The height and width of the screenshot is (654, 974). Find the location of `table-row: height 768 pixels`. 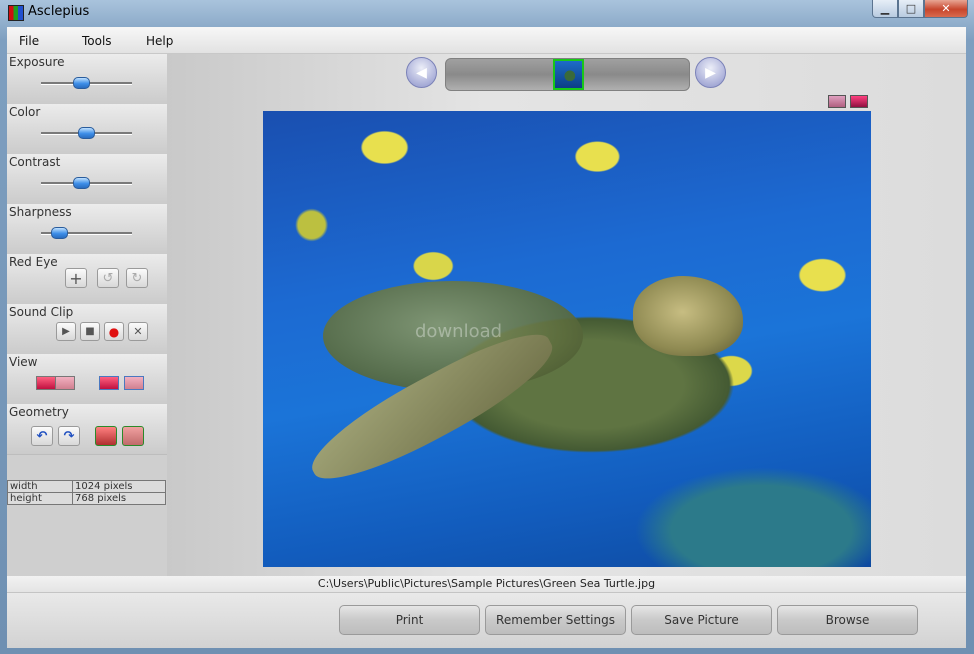

table-row: height 768 pixels is located at coordinates (86, 498).